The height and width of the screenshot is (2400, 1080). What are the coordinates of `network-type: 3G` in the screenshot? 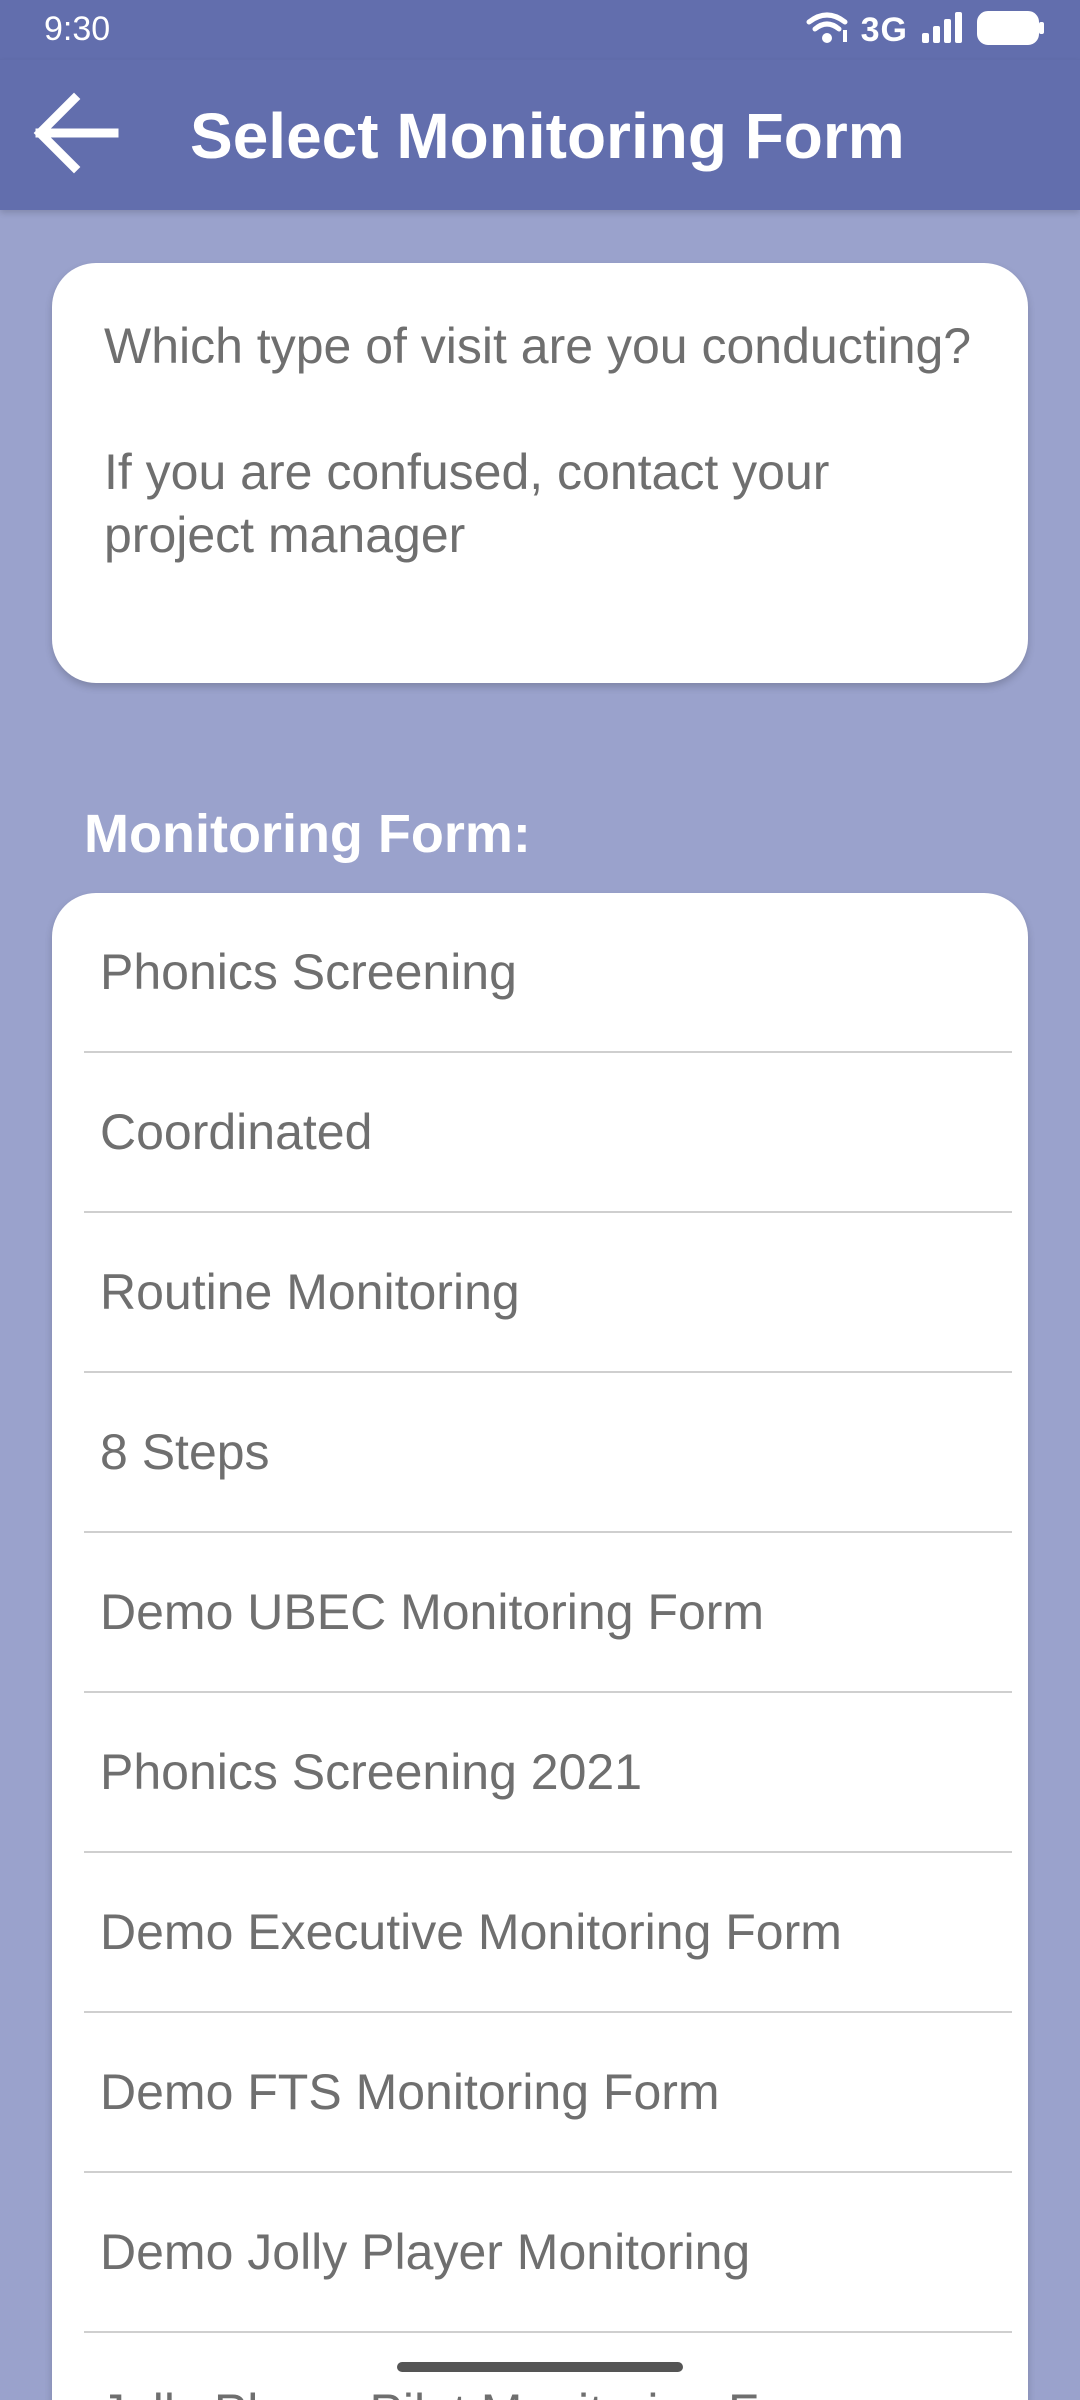 It's located at (884, 29).